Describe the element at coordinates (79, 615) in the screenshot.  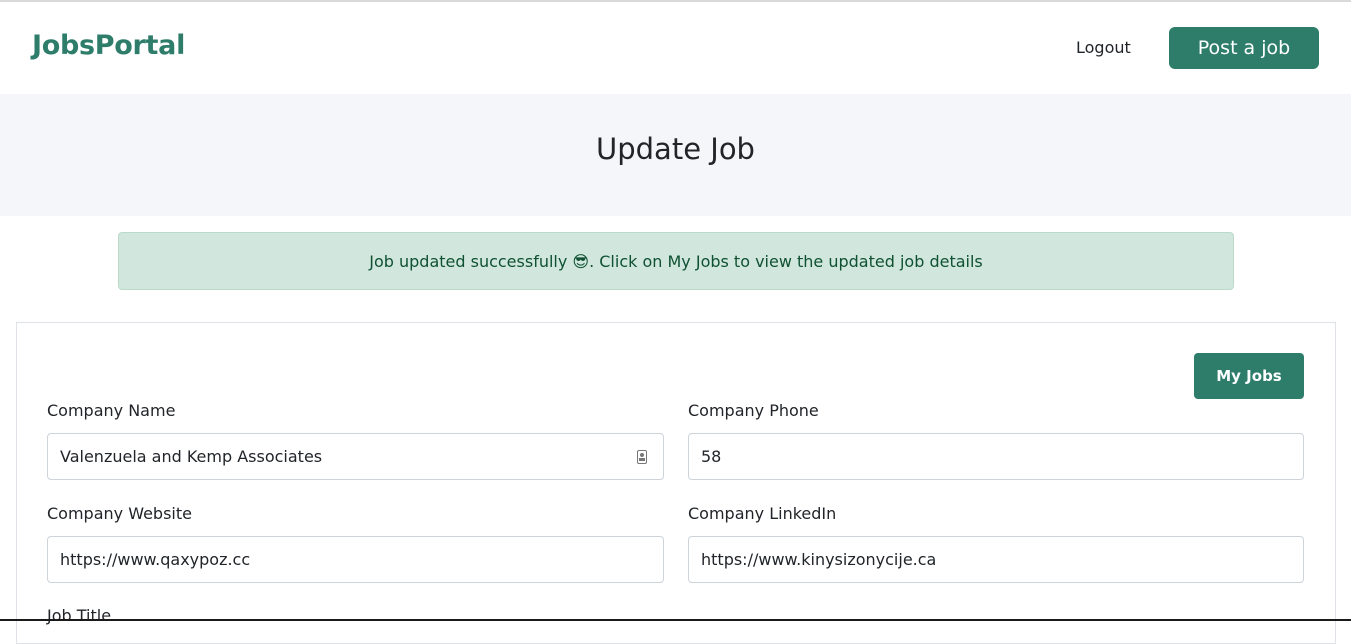
I see `job-title-label: Job Title` at that location.